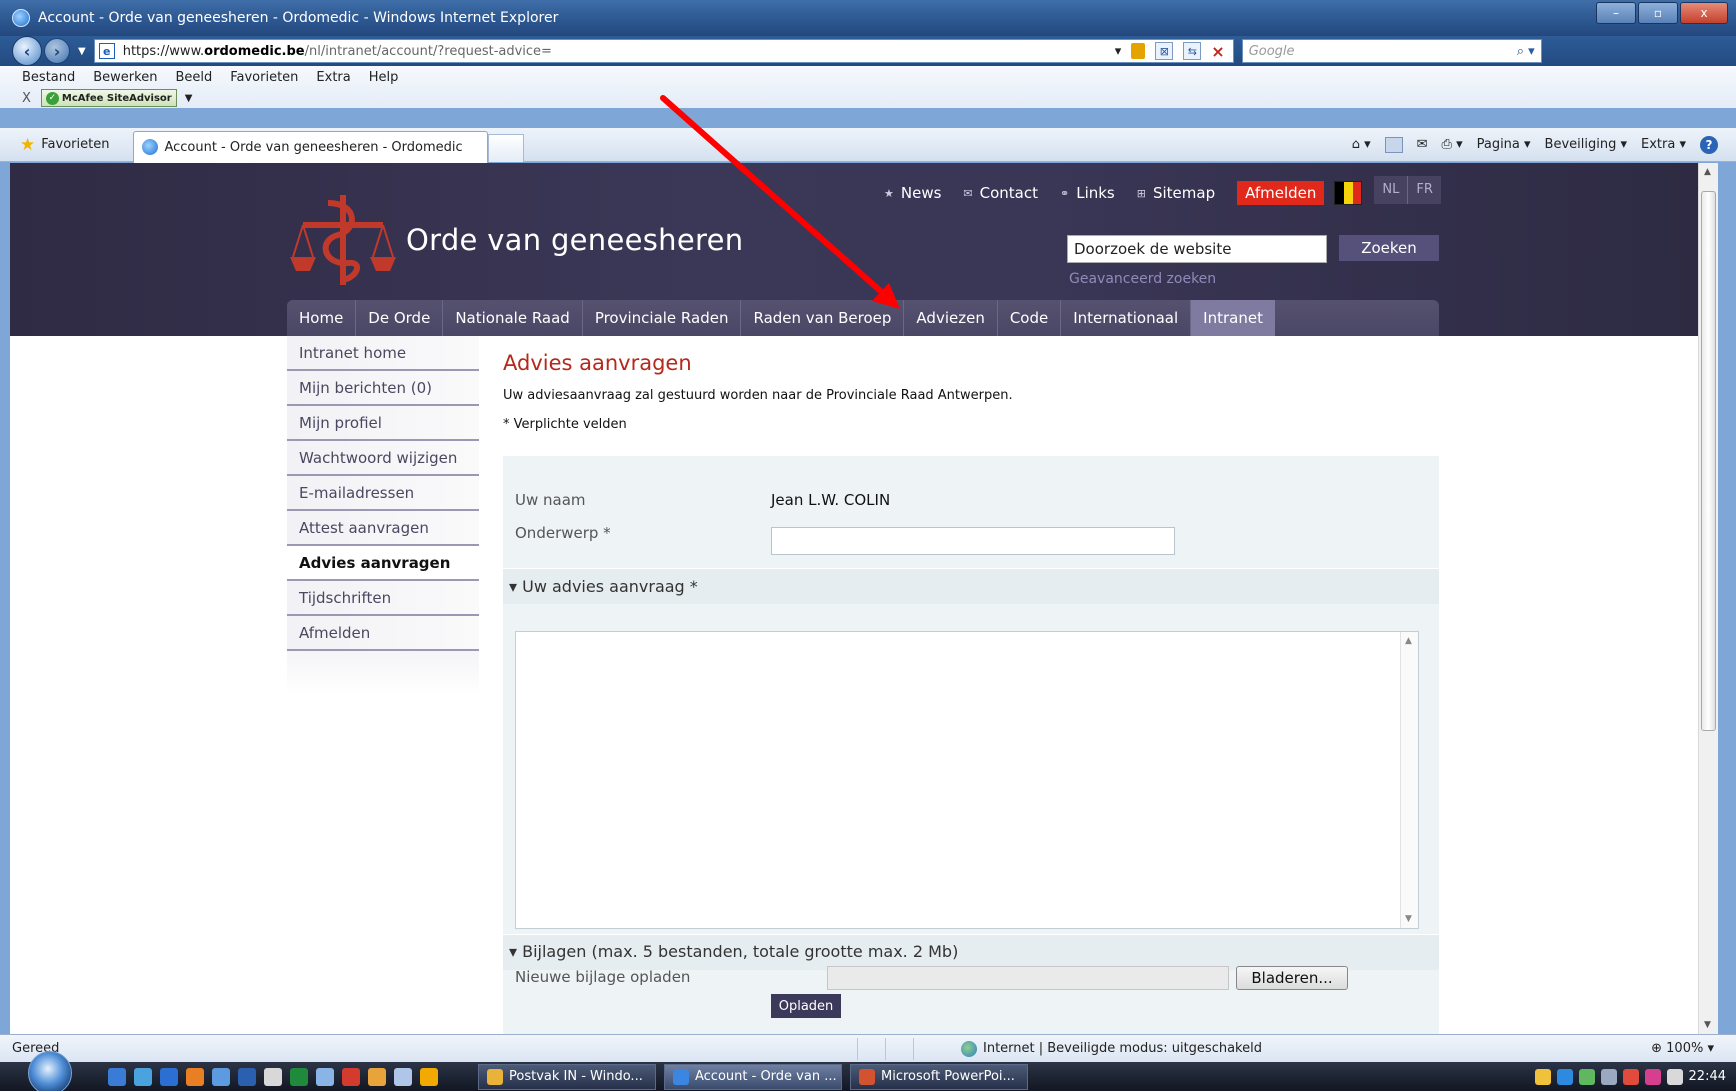 The height and width of the screenshot is (1091, 1736). I want to click on upload-button: Opladen, so click(806, 1006).